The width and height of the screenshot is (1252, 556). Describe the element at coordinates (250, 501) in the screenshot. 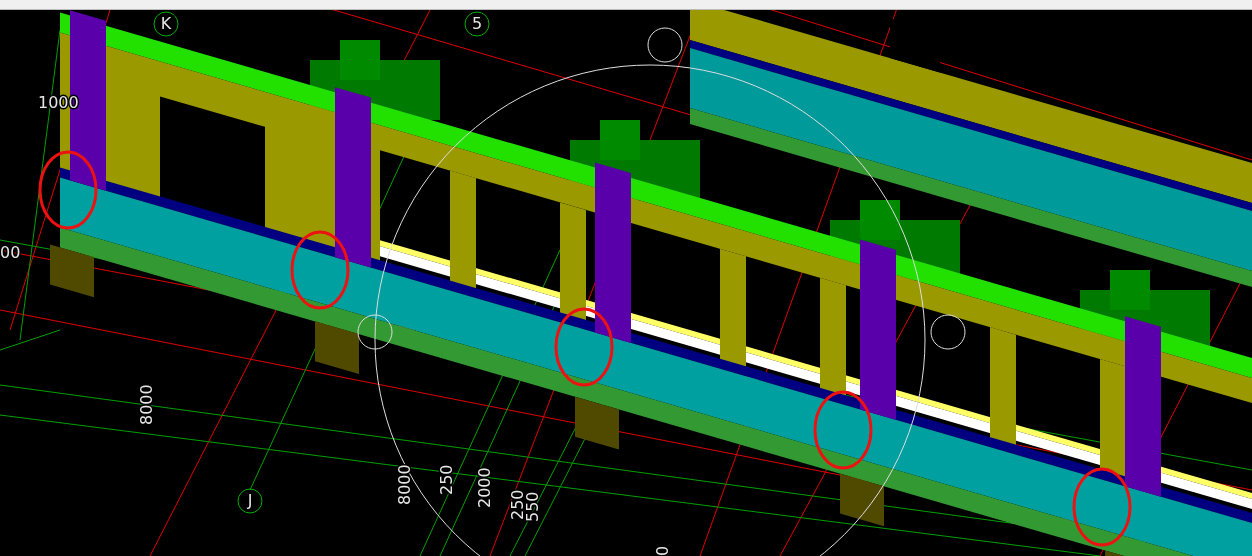

I see `axis-bubble: J` at that location.